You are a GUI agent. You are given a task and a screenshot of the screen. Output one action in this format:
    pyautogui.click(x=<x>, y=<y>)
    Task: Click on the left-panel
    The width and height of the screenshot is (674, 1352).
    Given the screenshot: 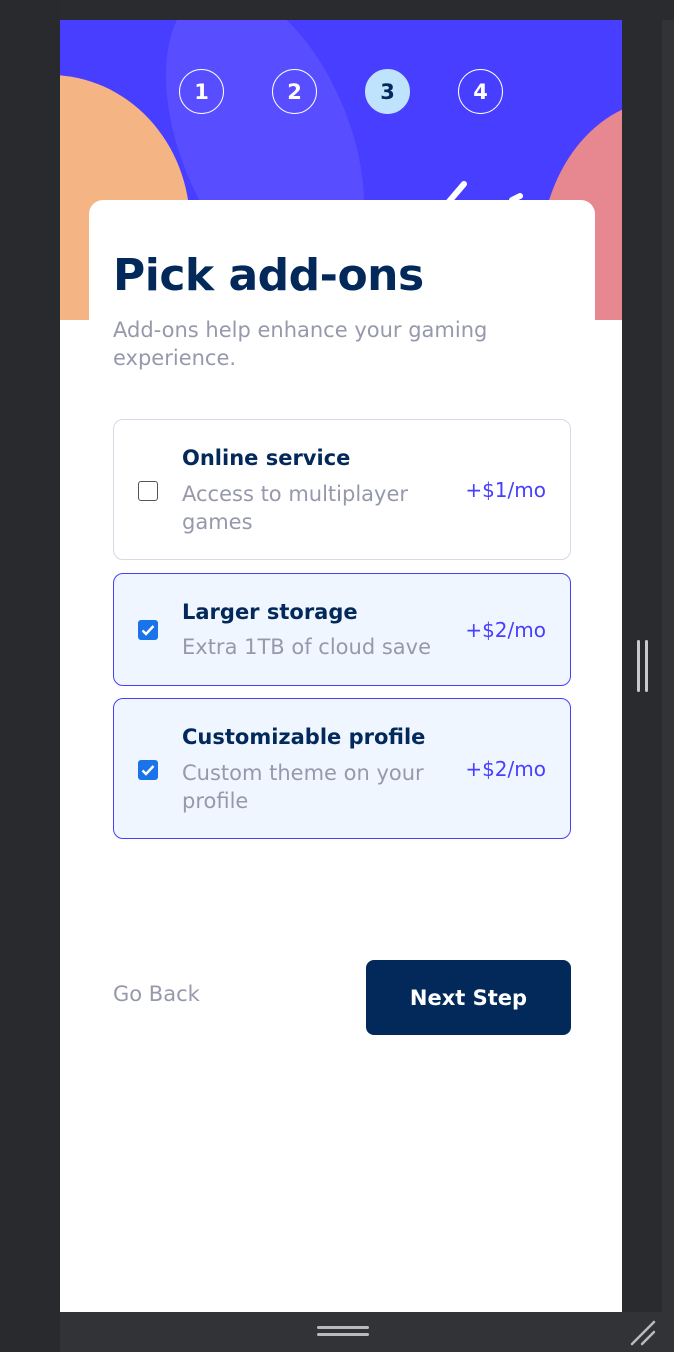 What is the action you would take?
    pyautogui.click(x=30, y=676)
    